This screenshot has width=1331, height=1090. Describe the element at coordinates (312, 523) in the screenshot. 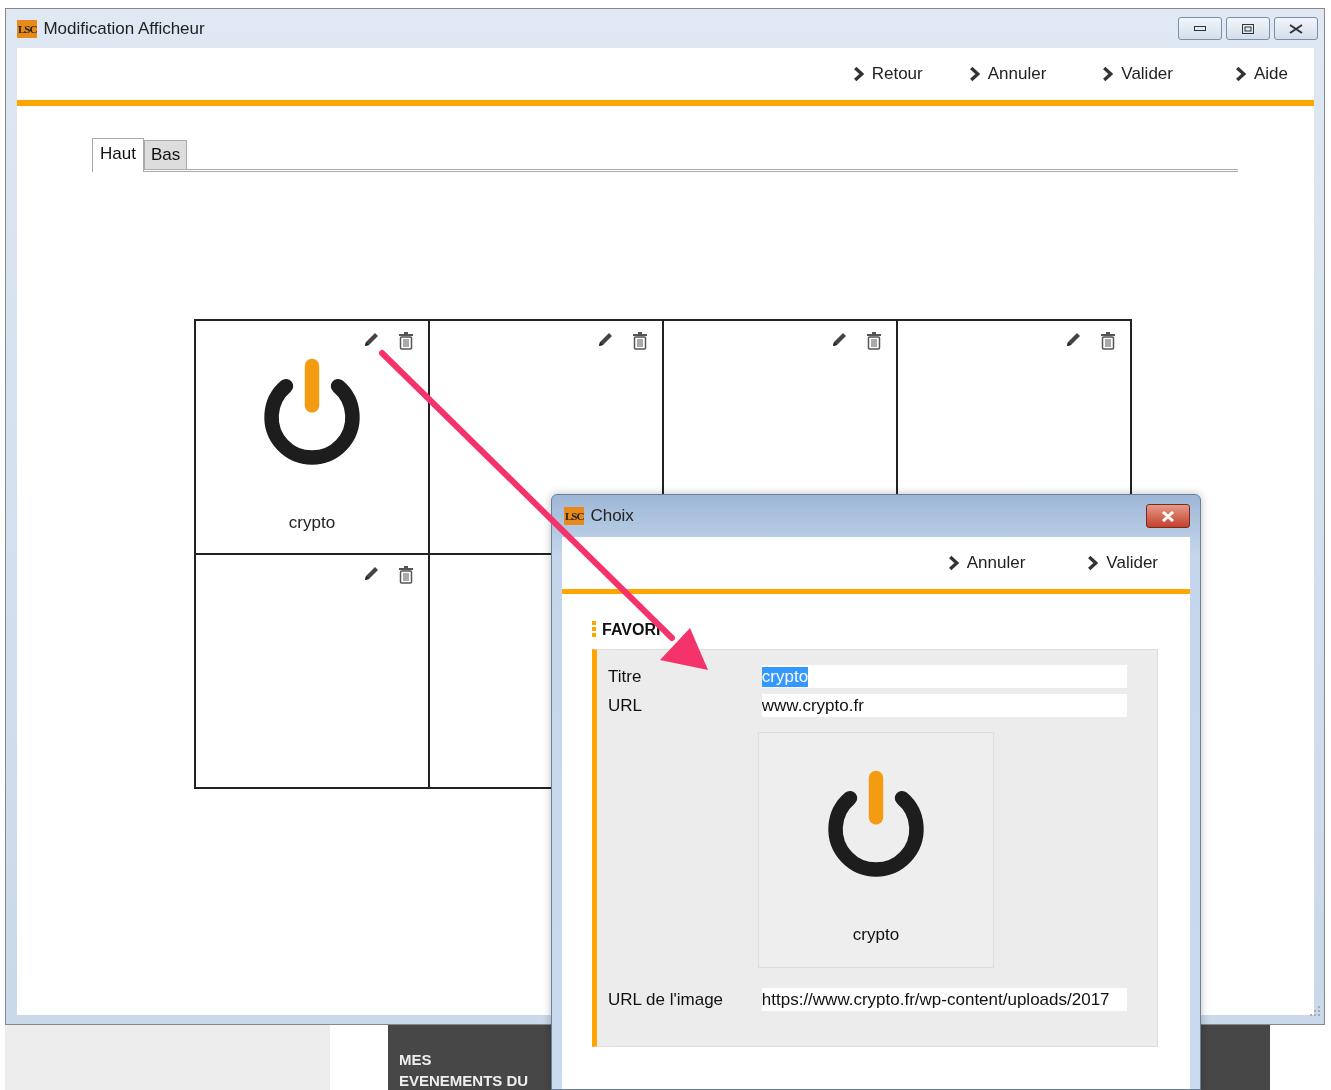

I see `tile-label: crypto` at that location.